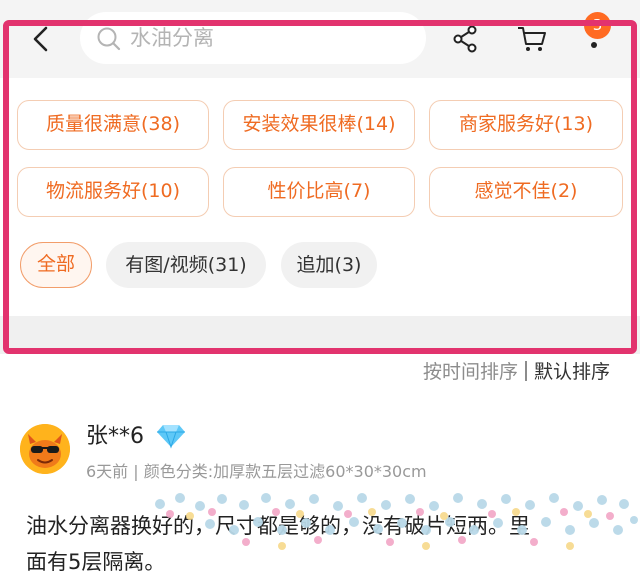 The image size is (640, 584). What do you see at coordinates (597, 25) in the screenshot?
I see `cart-badge: 3` at bounding box center [597, 25].